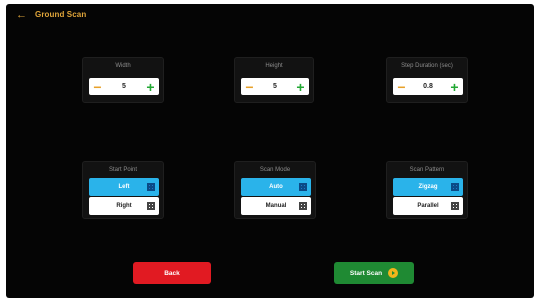 This screenshot has height=302, width=540. Describe the element at coordinates (122, 170) in the screenshot. I see `start-point-label: Start Point` at that location.